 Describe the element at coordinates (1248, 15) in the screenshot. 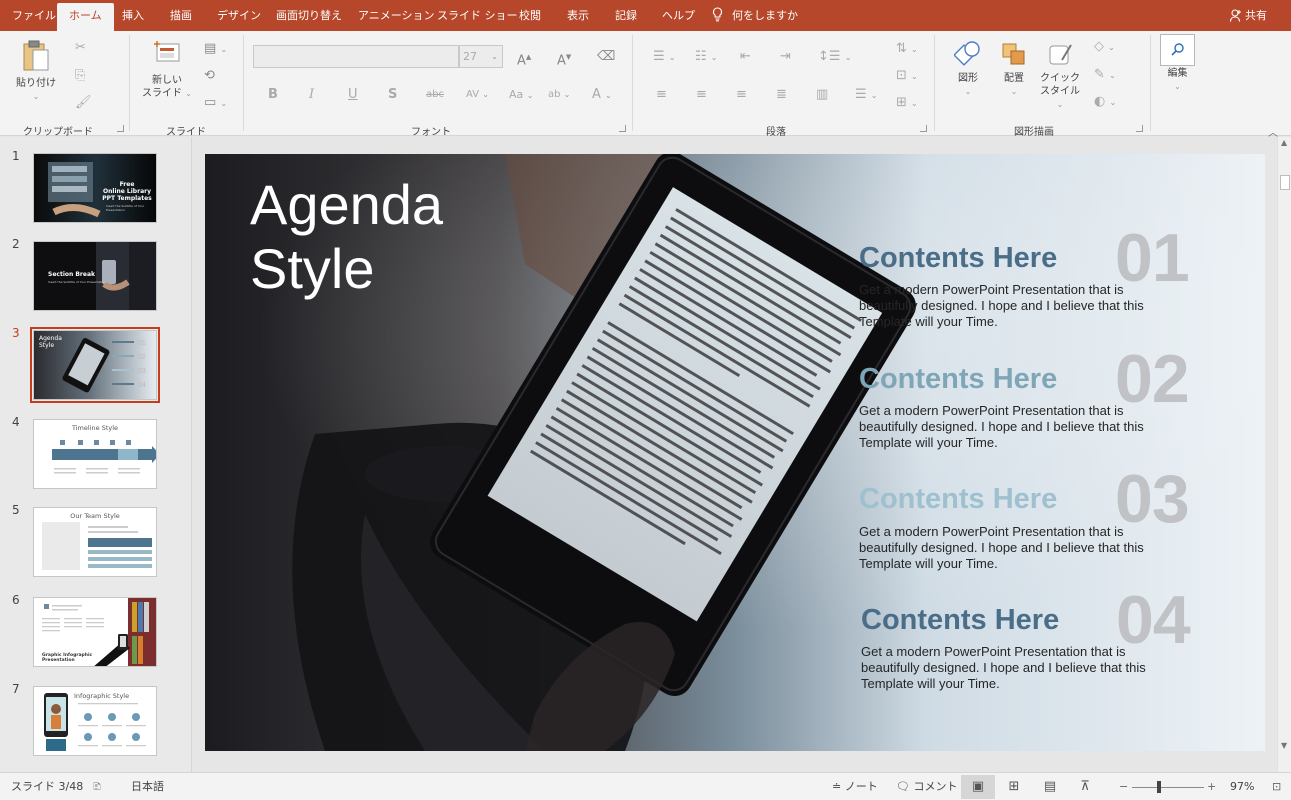

I see `share-button: 共有` at that location.